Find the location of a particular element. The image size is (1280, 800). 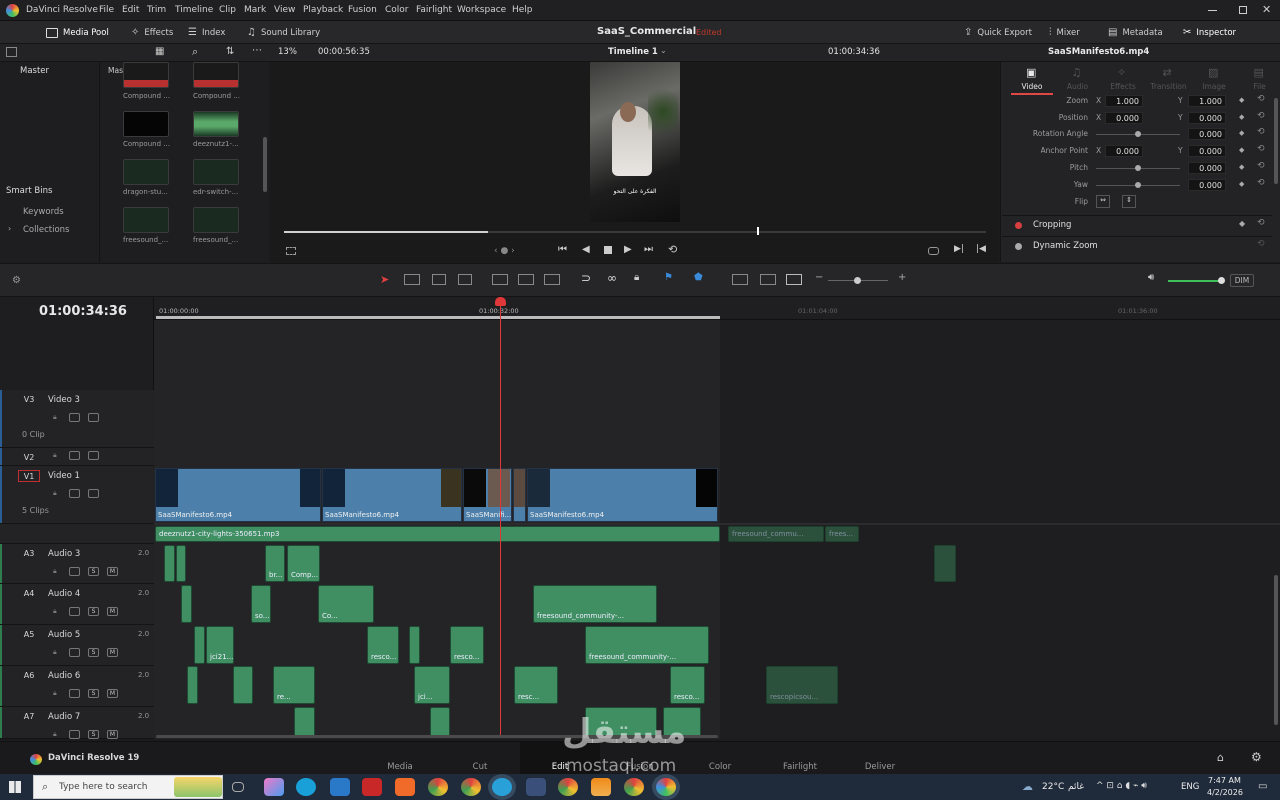

track-header-a3: A3 Audio 3 🔒︎ S M 2.0 is located at coordinates (77, 564).